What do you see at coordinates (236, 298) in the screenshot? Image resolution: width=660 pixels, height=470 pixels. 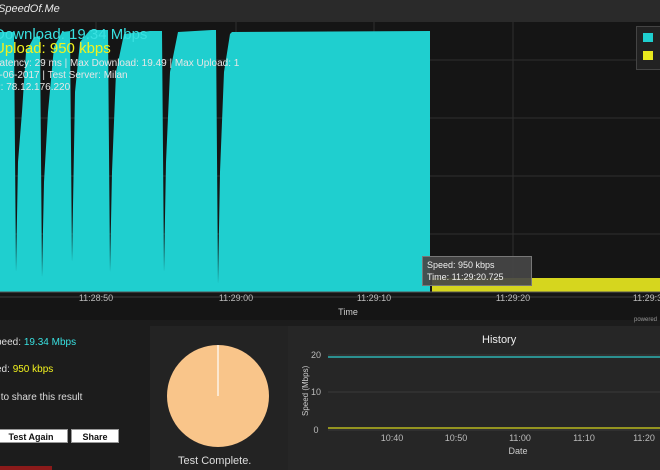 I see `x-tick-label: 11:29:00` at bounding box center [236, 298].